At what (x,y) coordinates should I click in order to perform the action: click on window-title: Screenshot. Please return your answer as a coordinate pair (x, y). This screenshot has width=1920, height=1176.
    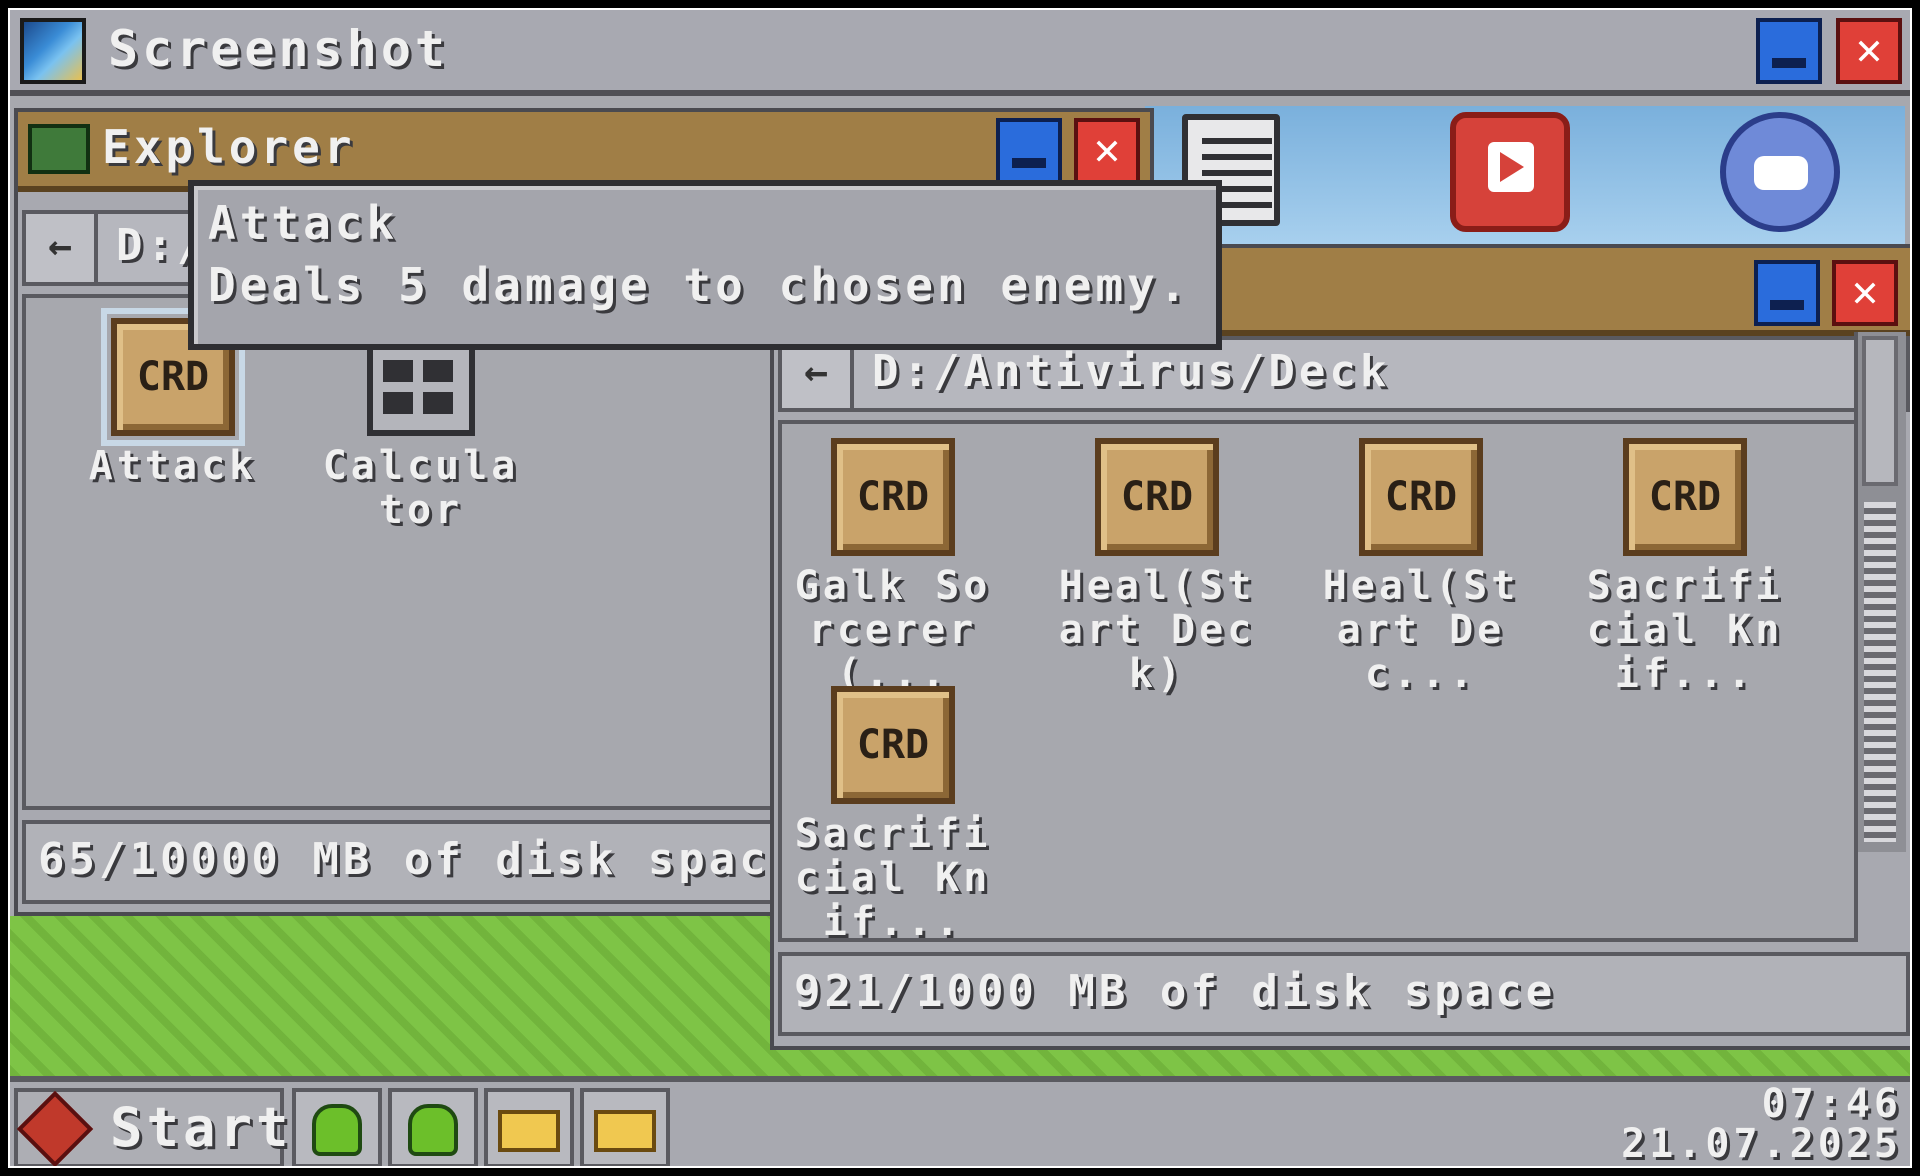
    Looking at the image, I should click on (279, 49).